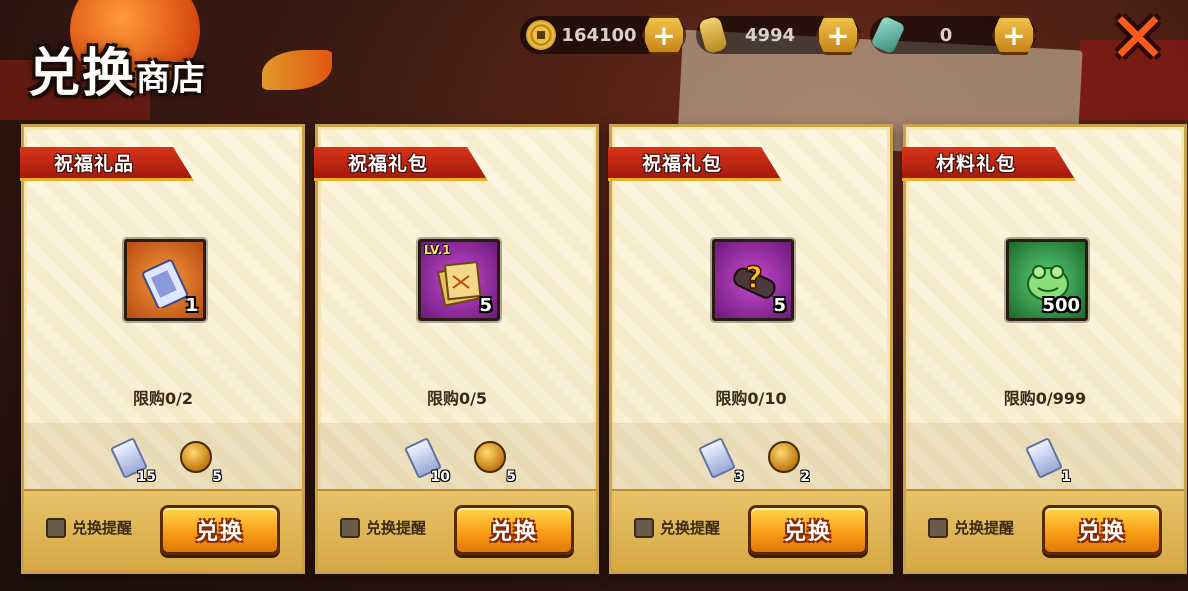 This screenshot has height=591, width=1188. I want to click on currency-value: 164100, so click(599, 35).